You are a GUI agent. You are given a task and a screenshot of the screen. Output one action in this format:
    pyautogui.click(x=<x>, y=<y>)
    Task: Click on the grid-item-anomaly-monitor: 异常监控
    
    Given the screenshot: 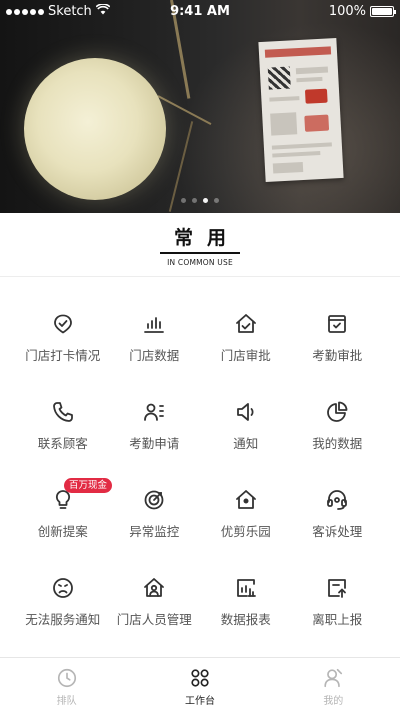 What is the action you would take?
    pyautogui.click(x=155, y=516)
    